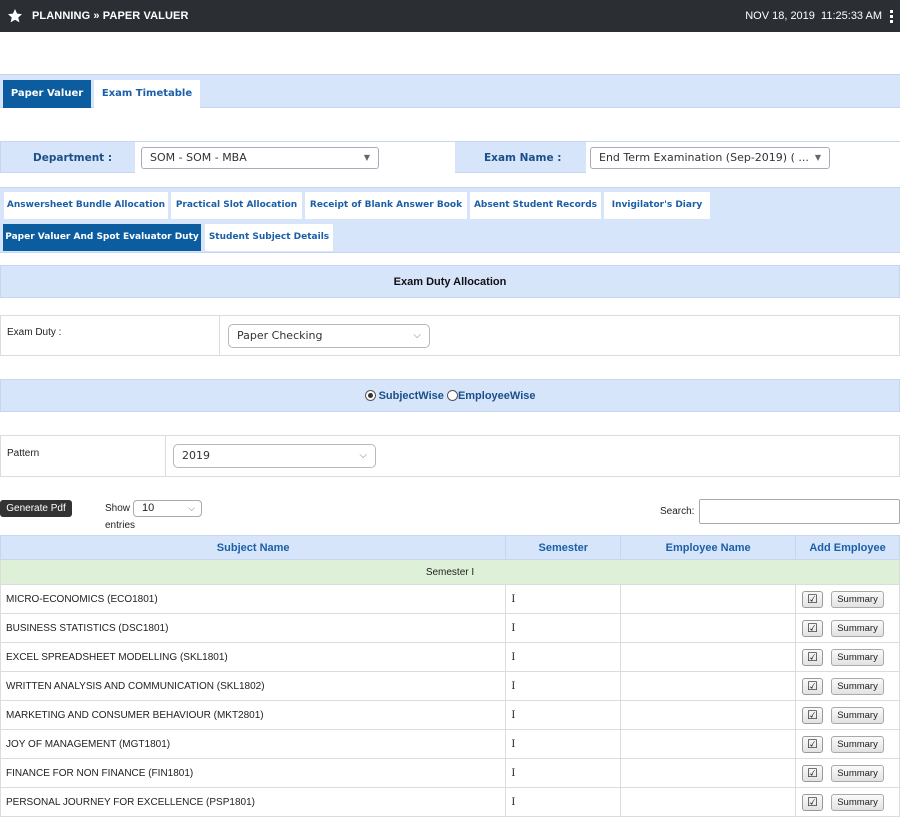 This screenshot has width=900, height=817. What do you see at coordinates (269, 237) in the screenshot?
I see `tab-student-subject: Student Subject Details` at bounding box center [269, 237].